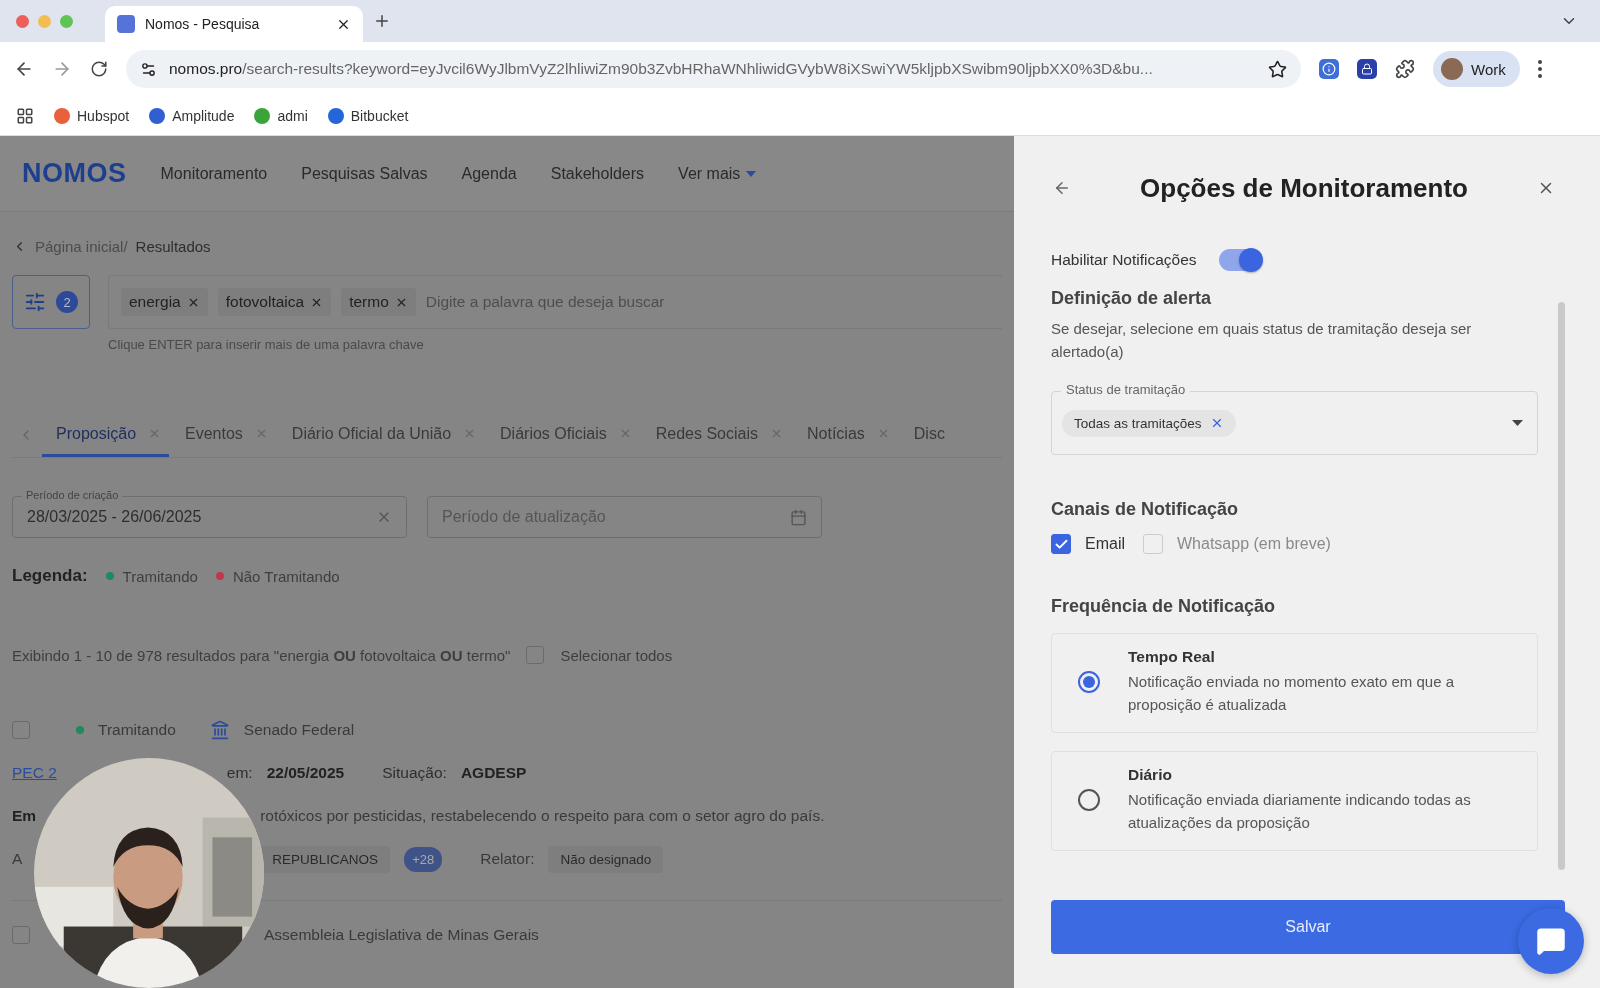 Image resolution: width=1600 pixels, height=988 pixels. Describe the element at coordinates (926, 435) in the screenshot. I see `result-tab: Disc` at that location.